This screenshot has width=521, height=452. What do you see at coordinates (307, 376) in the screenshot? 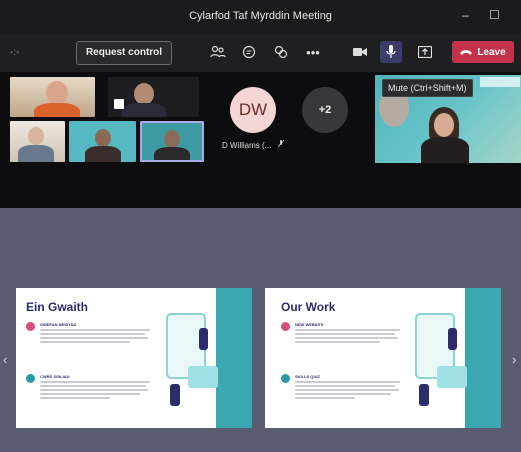
I see `bullet-heading: SKILLS QUIZ` at bounding box center [307, 376].